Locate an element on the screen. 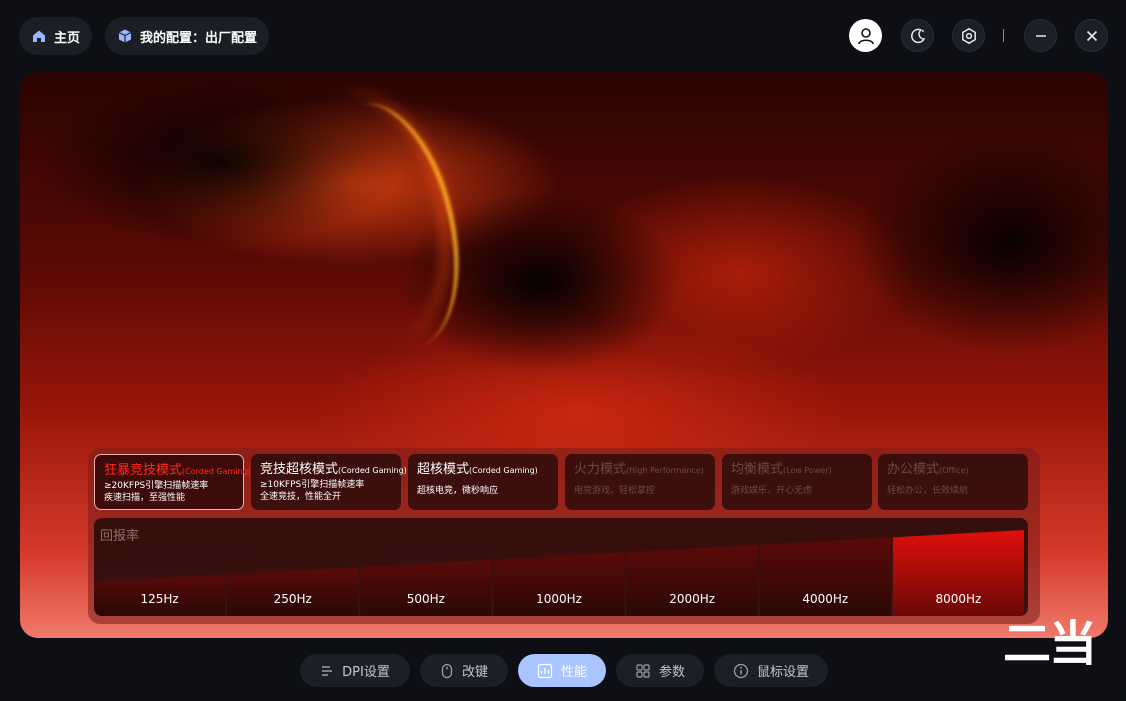 This screenshot has height=701, width=1126. mode-description-2: 疾速扫描，至强性能 is located at coordinates (145, 498).